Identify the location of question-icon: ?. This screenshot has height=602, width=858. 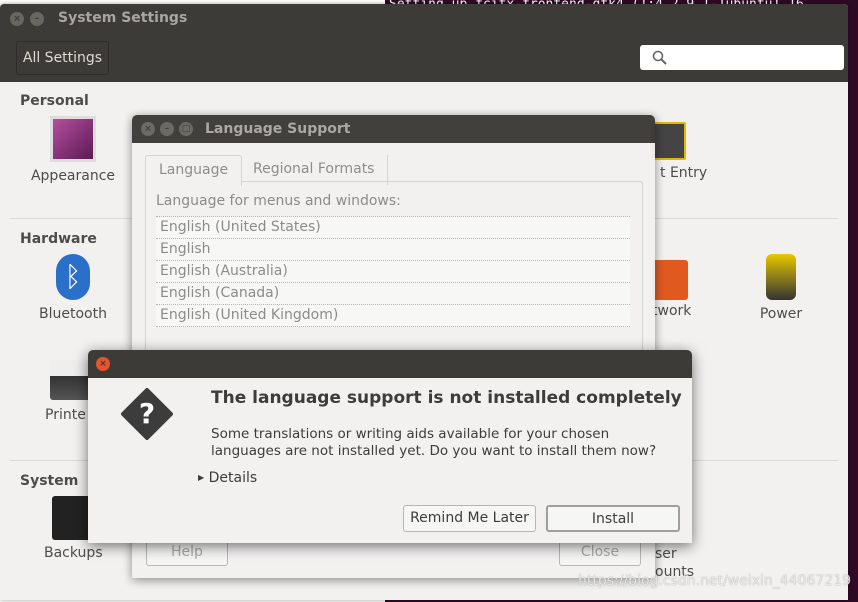
(147, 414).